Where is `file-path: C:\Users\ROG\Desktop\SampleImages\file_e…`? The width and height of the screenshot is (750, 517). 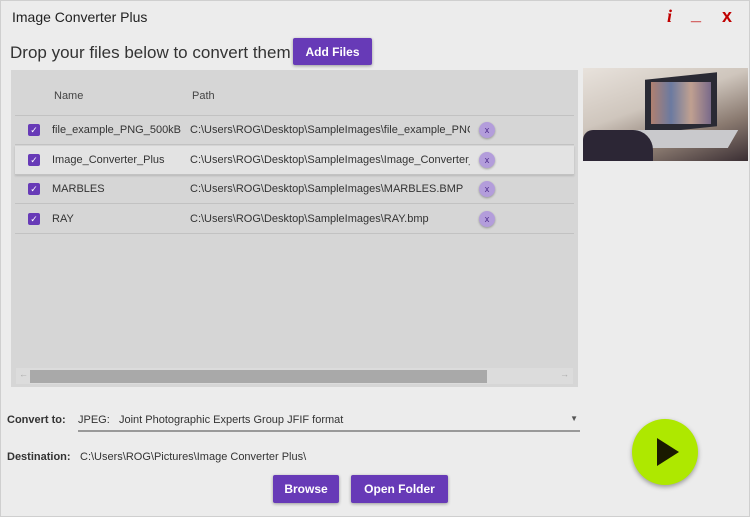 file-path: C:\Users\ROG\Desktop\SampleImages\file_e… is located at coordinates (330, 130).